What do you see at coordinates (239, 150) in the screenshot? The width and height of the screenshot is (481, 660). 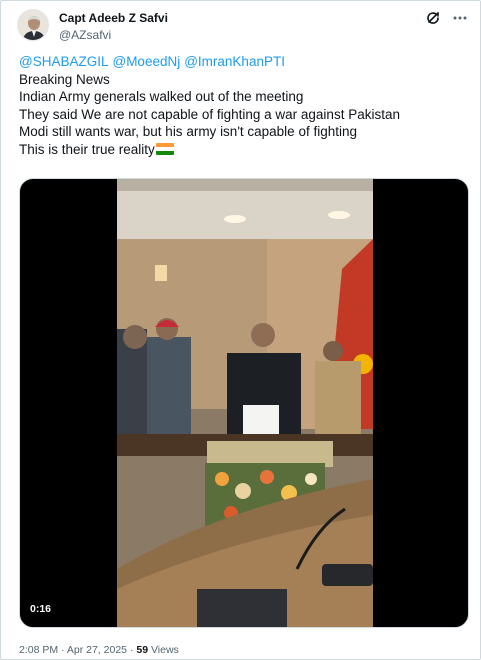 I see `tweet-line-last: This is their true reality` at bounding box center [239, 150].